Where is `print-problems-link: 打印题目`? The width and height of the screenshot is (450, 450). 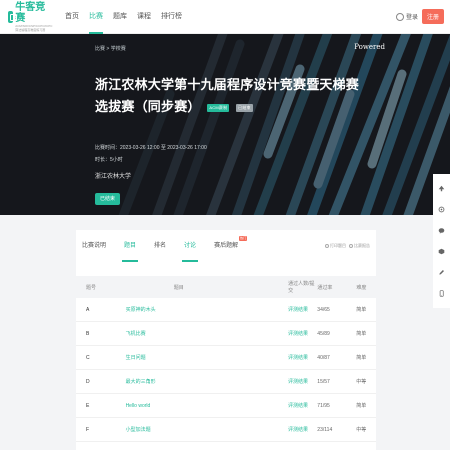 print-problems-link: 打印题目 is located at coordinates (335, 246).